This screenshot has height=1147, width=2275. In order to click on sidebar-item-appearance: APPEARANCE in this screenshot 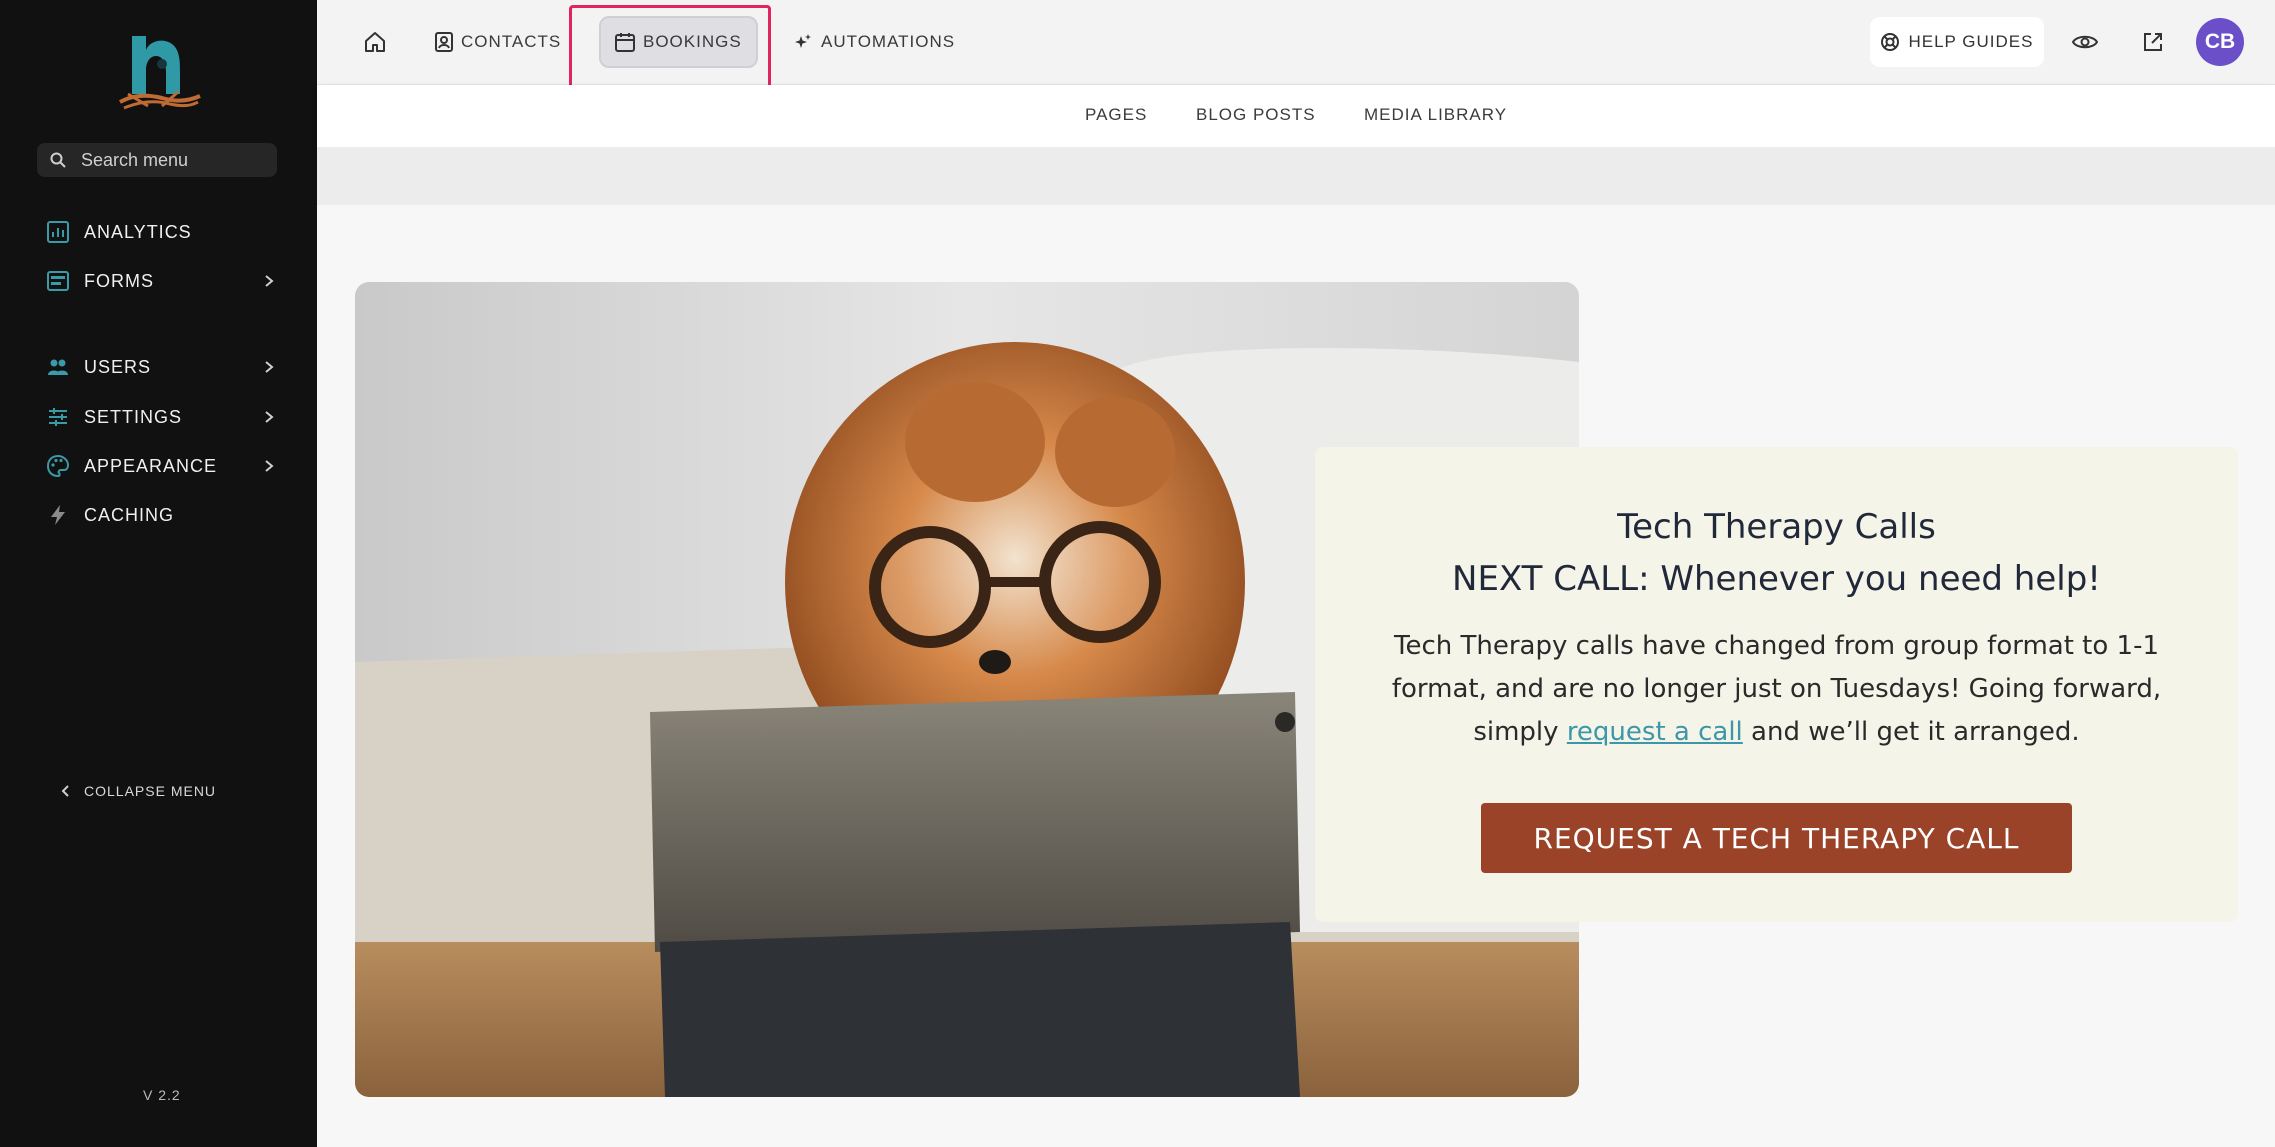, I will do `click(161, 466)`.